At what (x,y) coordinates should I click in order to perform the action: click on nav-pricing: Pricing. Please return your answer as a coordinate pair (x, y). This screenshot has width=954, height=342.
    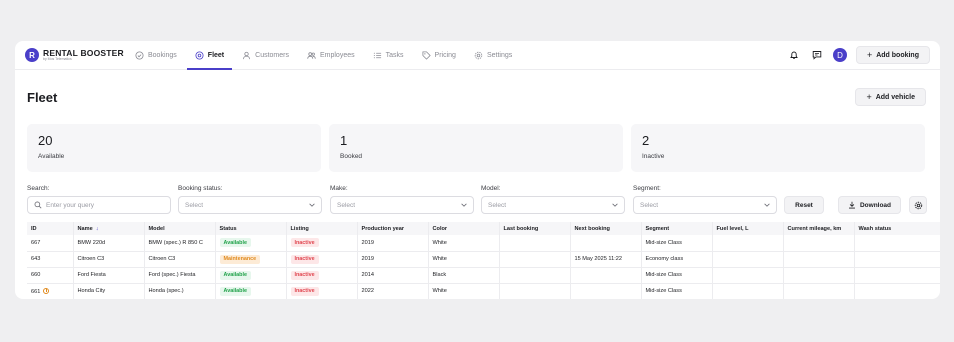
    Looking at the image, I should click on (439, 55).